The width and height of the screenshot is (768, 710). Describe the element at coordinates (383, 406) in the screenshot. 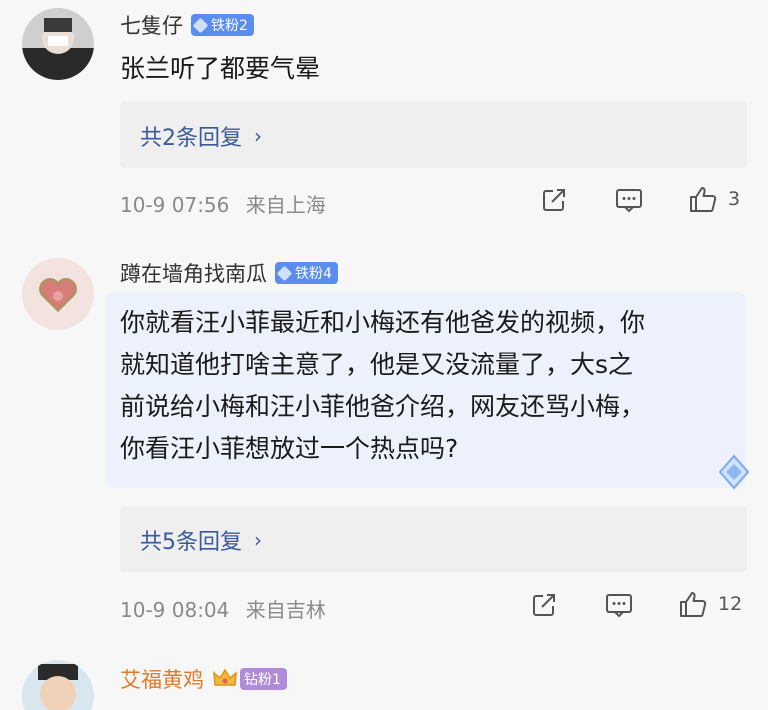

I see `comment-text-line: 前说给小梅和汪小菲他爸介绍，网友还骂小梅，` at that location.